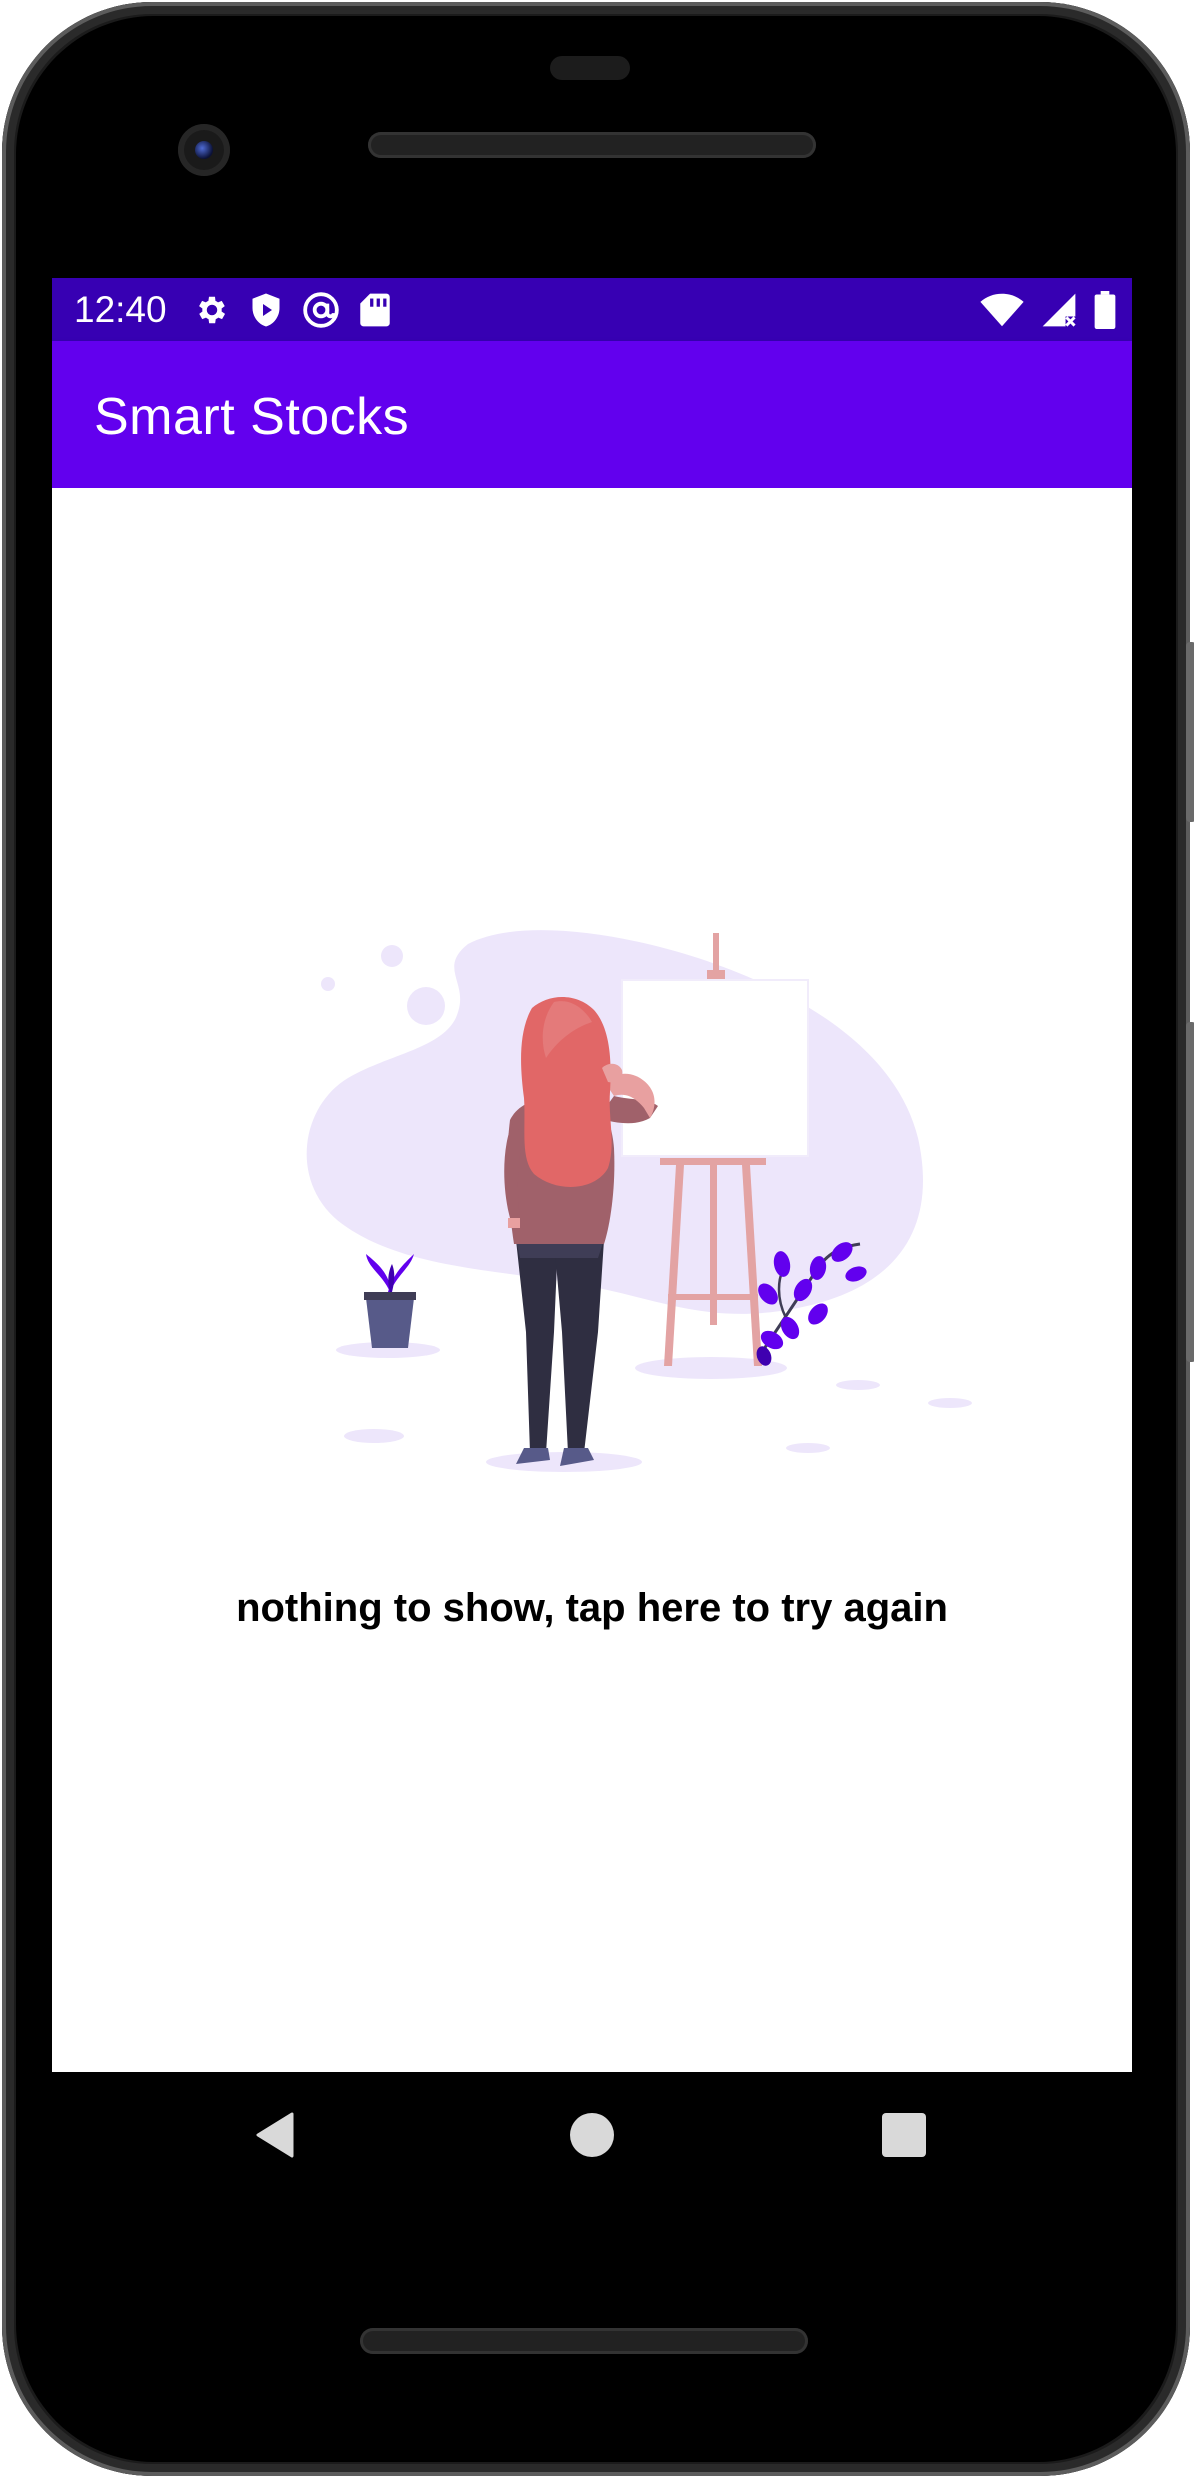 The width and height of the screenshot is (1194, 2480). What do you see at coordinates (584, 2341) in the screenshot?
I see `bottom-speaker-grille` at bounding box center [584, 2341].